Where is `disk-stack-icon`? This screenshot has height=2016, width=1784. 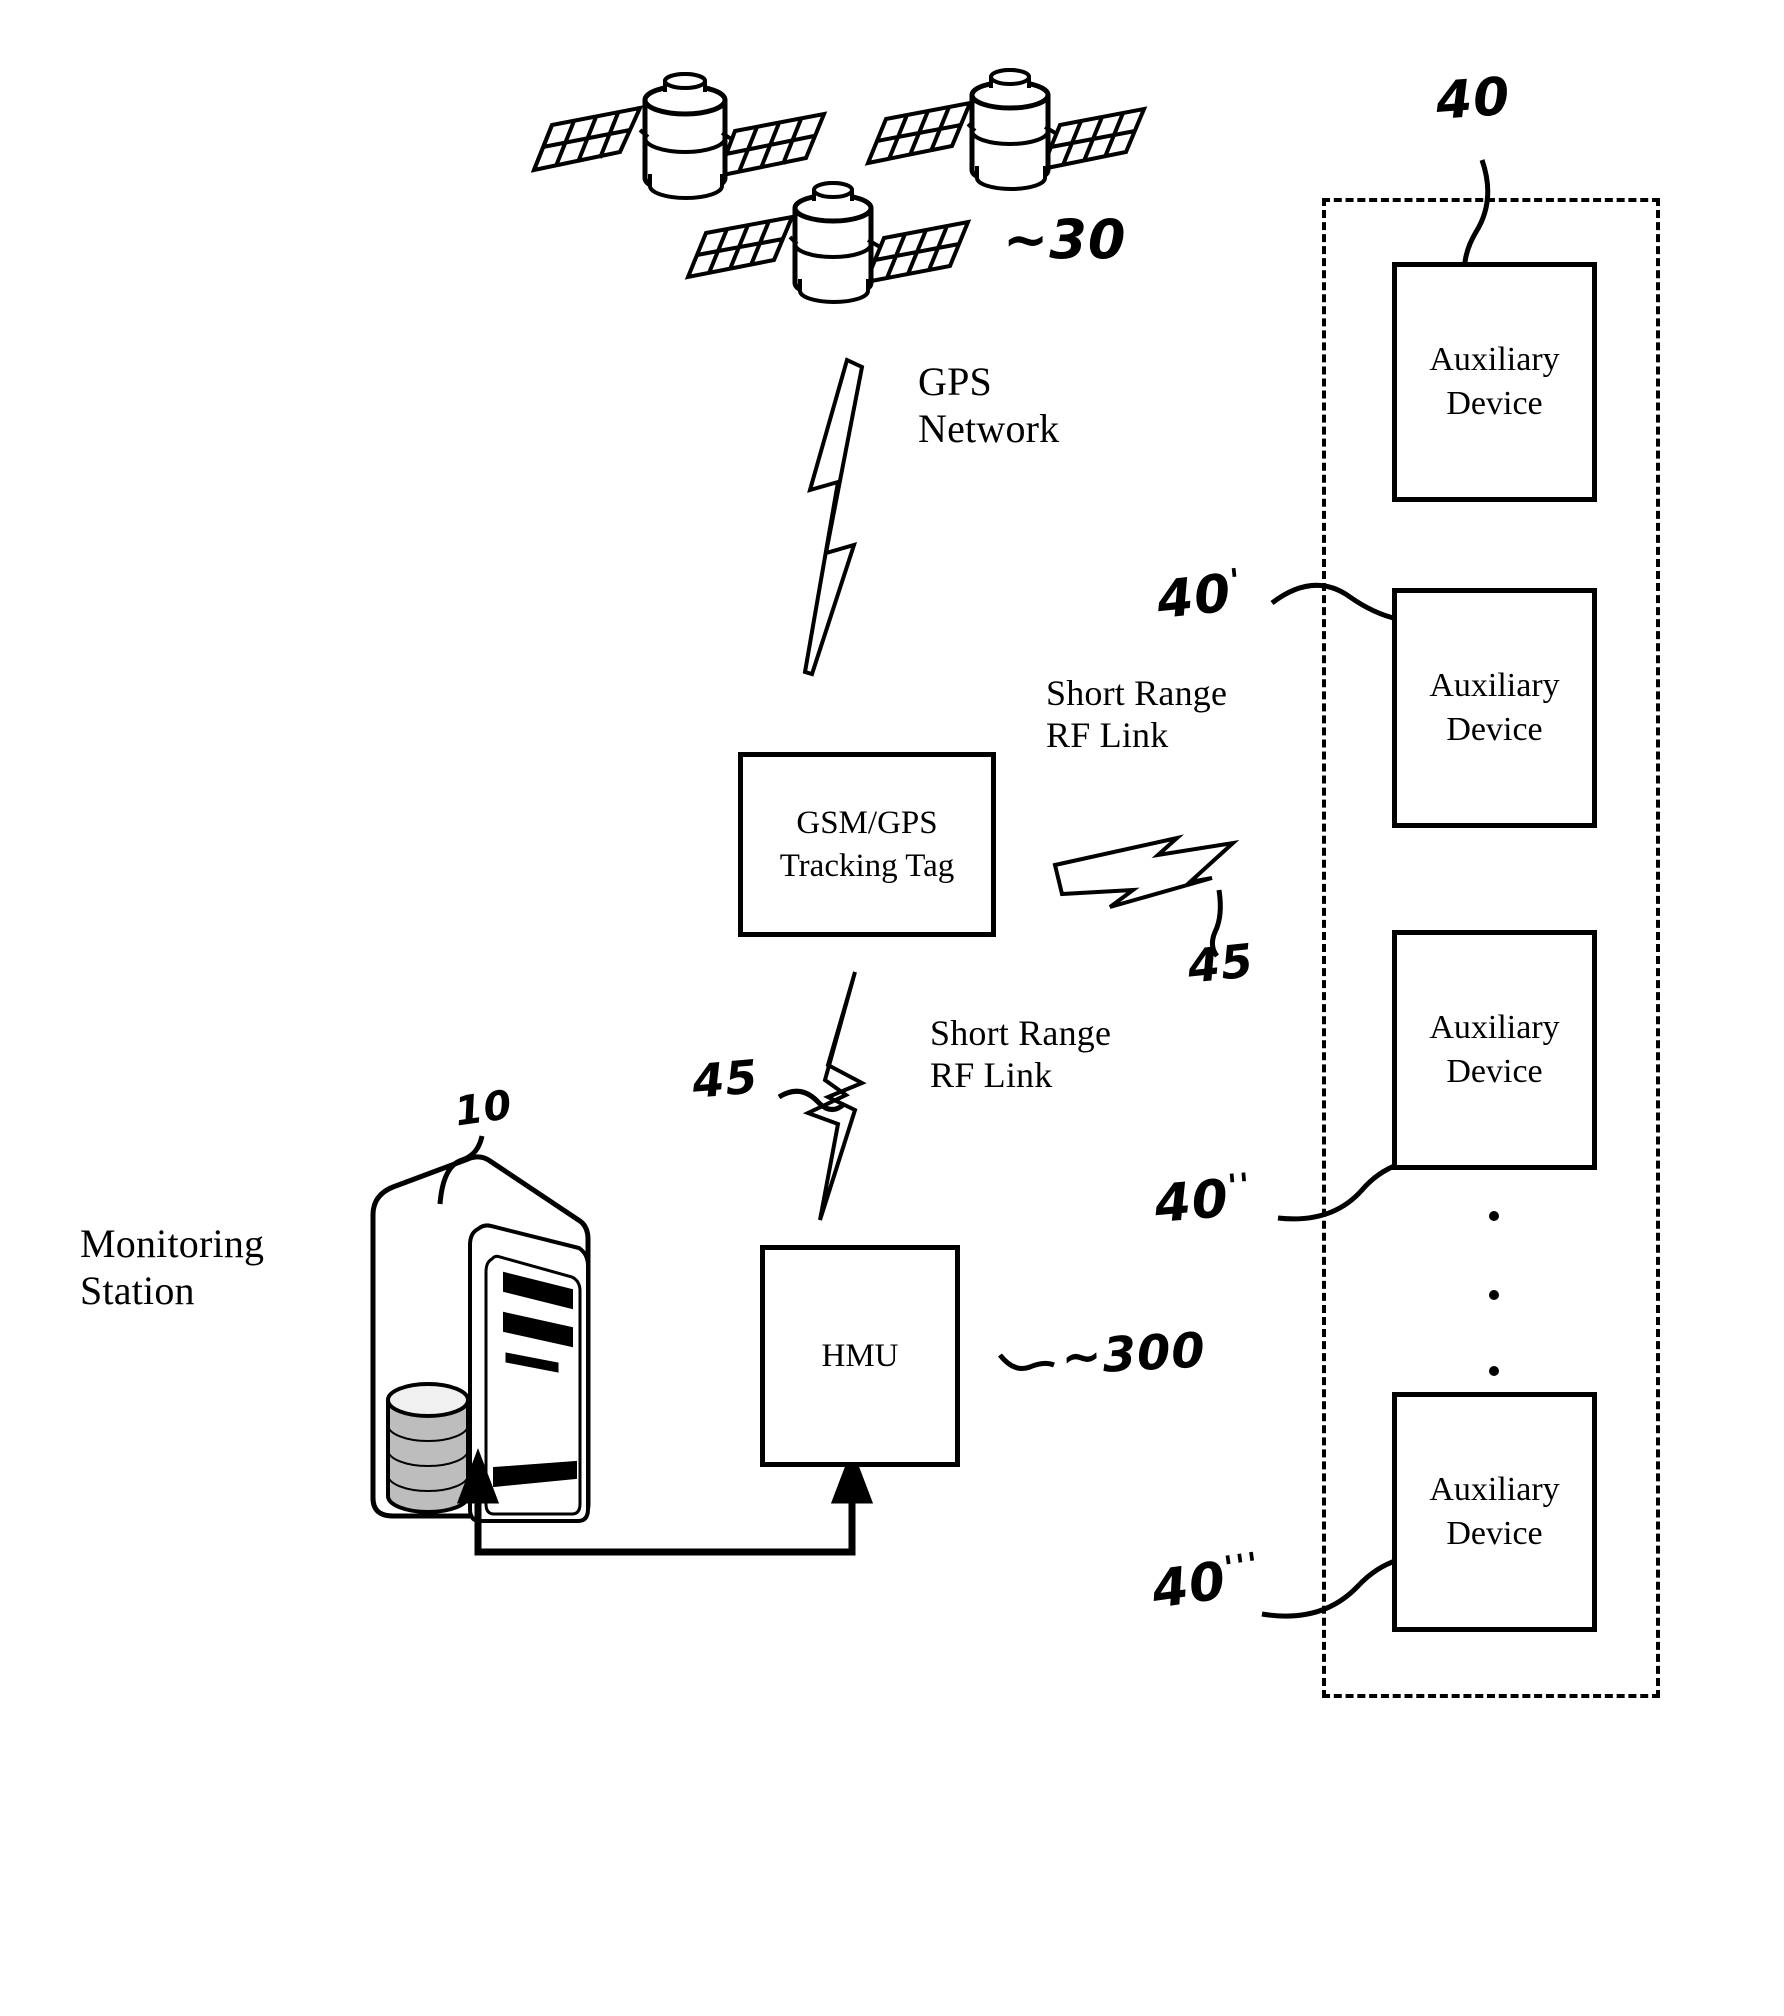
disk-stack-icon is located at coordinates (428, 1448).